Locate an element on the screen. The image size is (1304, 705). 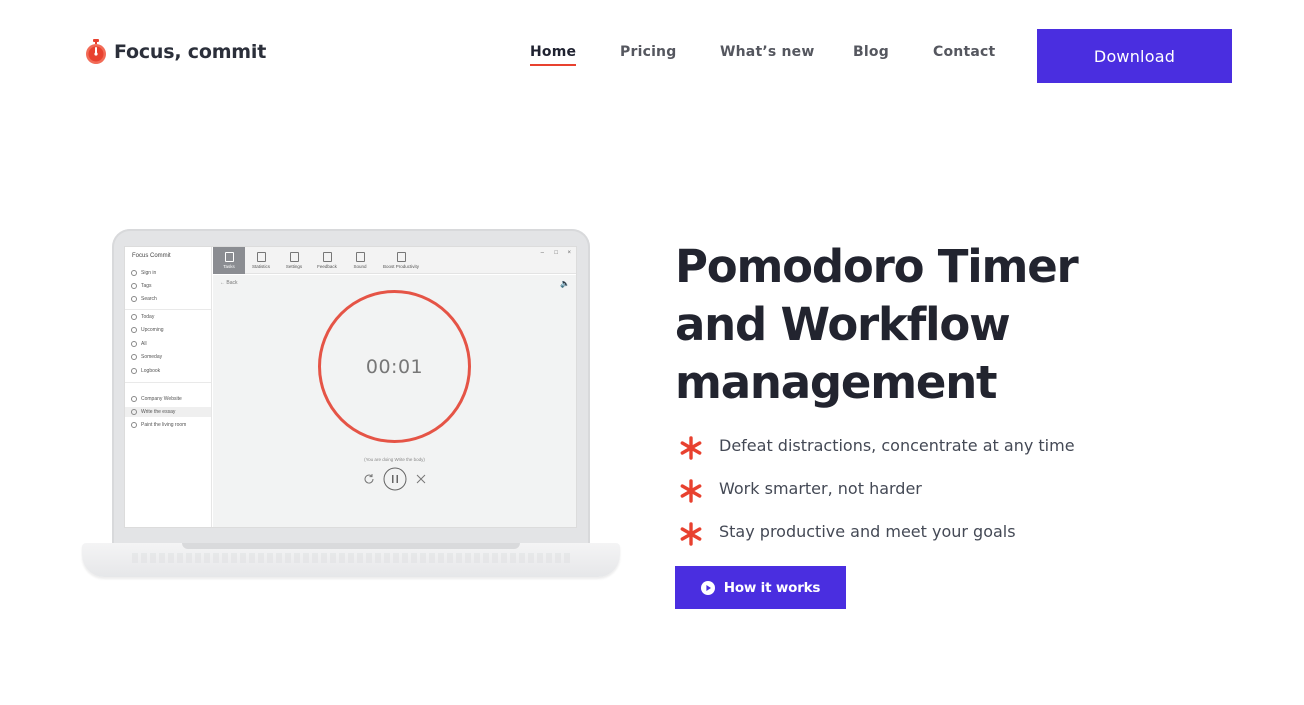
search-icon is located at coordinates (134, 299).